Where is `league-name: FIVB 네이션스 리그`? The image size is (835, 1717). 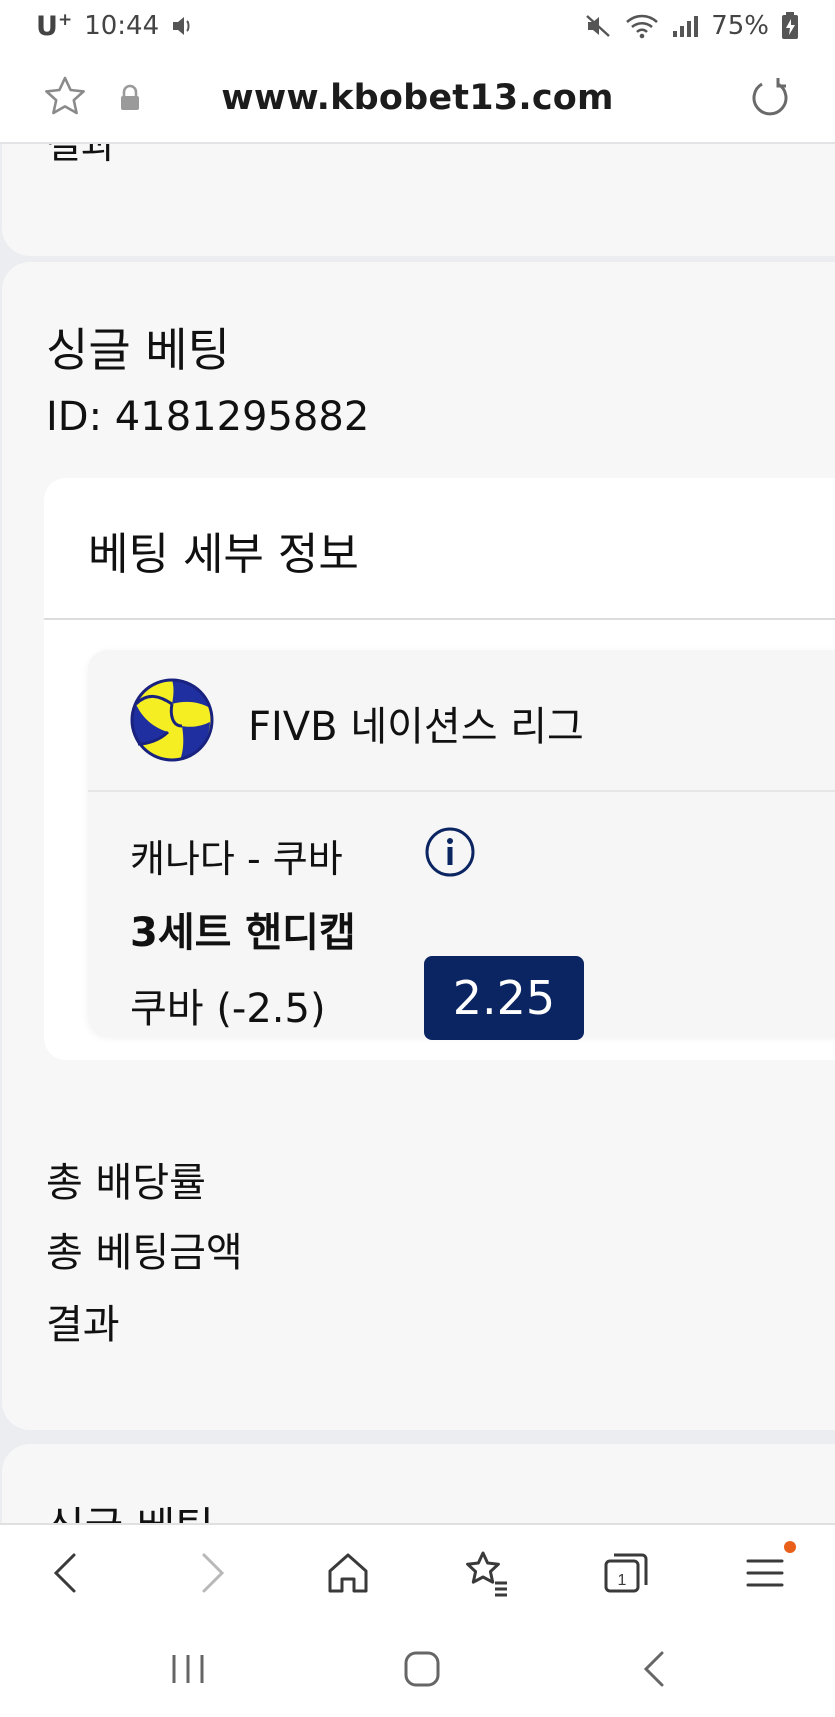
league-name: FIVB 네이션스 리그 is located at coordinates (416, 727).